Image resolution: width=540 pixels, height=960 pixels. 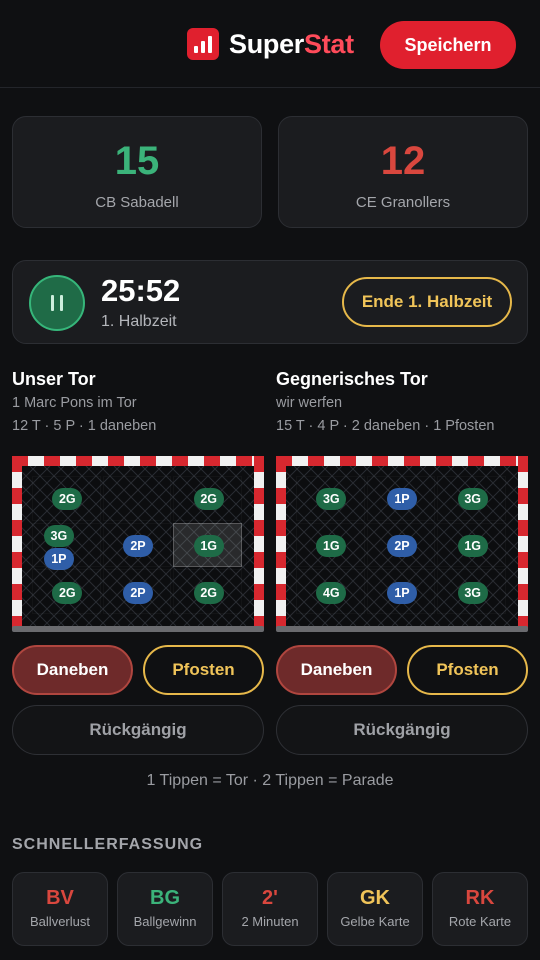 I want to click on quick-entry-button: RK Rote Karte, so click(x=480, y=909).